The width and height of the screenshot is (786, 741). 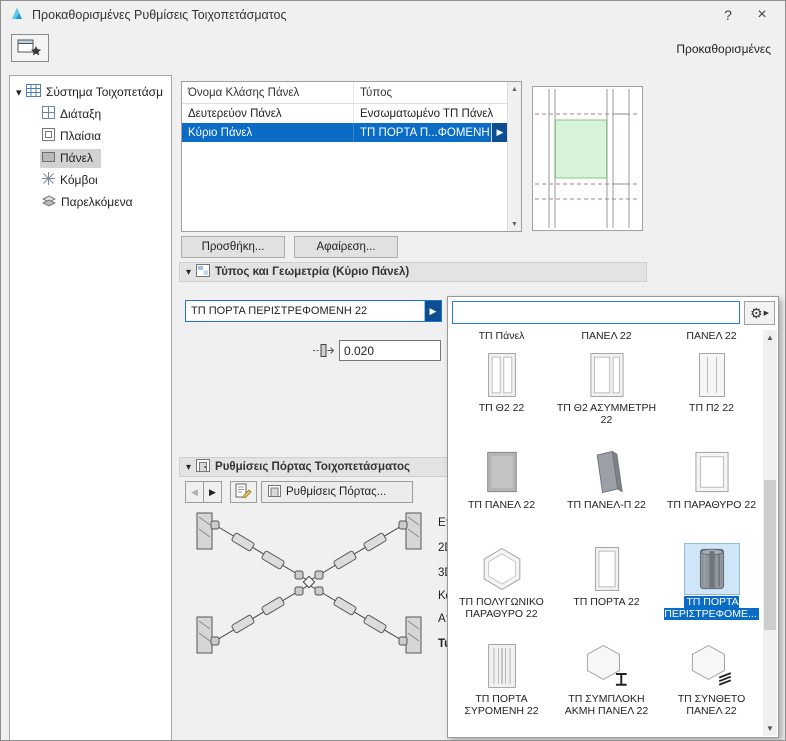 What do you see at coordinates (607, 569) in the screenshot?
I see `door-icon` at bounding box center [607, 569].